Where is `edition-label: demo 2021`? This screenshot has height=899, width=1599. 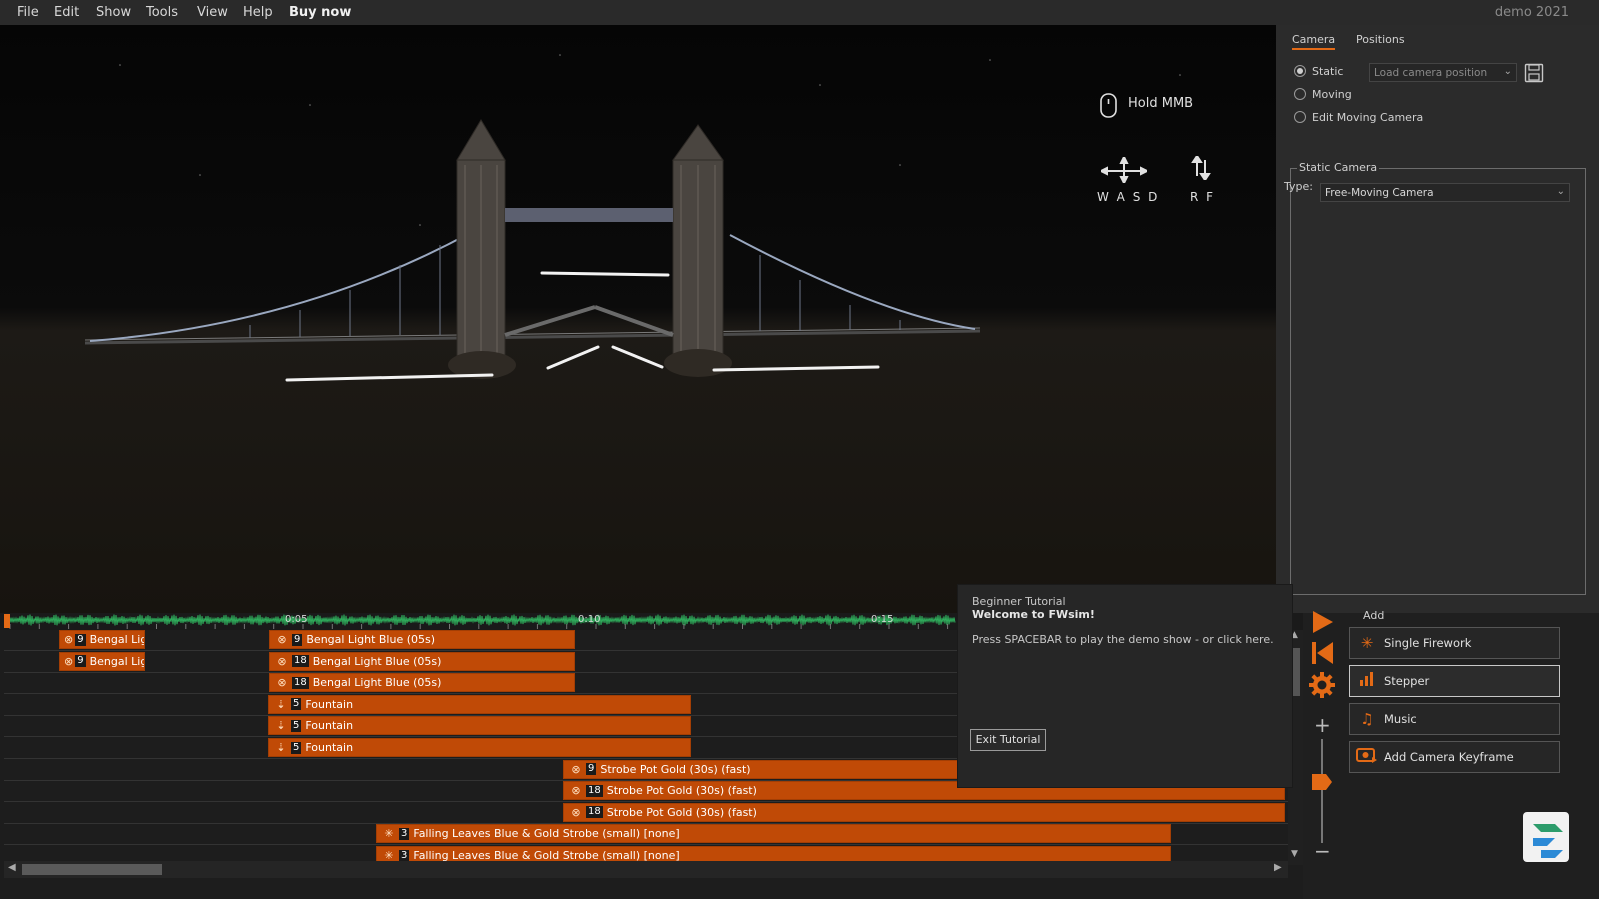
edition-label: demo 2021 is located at coordinates (1531, 12).